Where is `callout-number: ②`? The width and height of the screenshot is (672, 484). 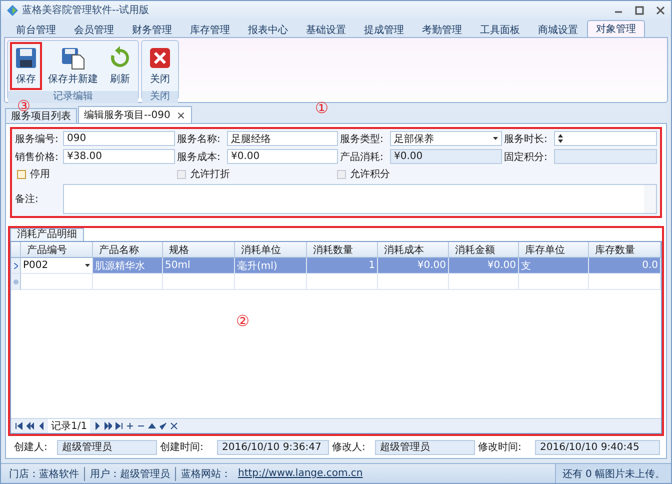 callout-number: ② is located at coordinates (243, 321).